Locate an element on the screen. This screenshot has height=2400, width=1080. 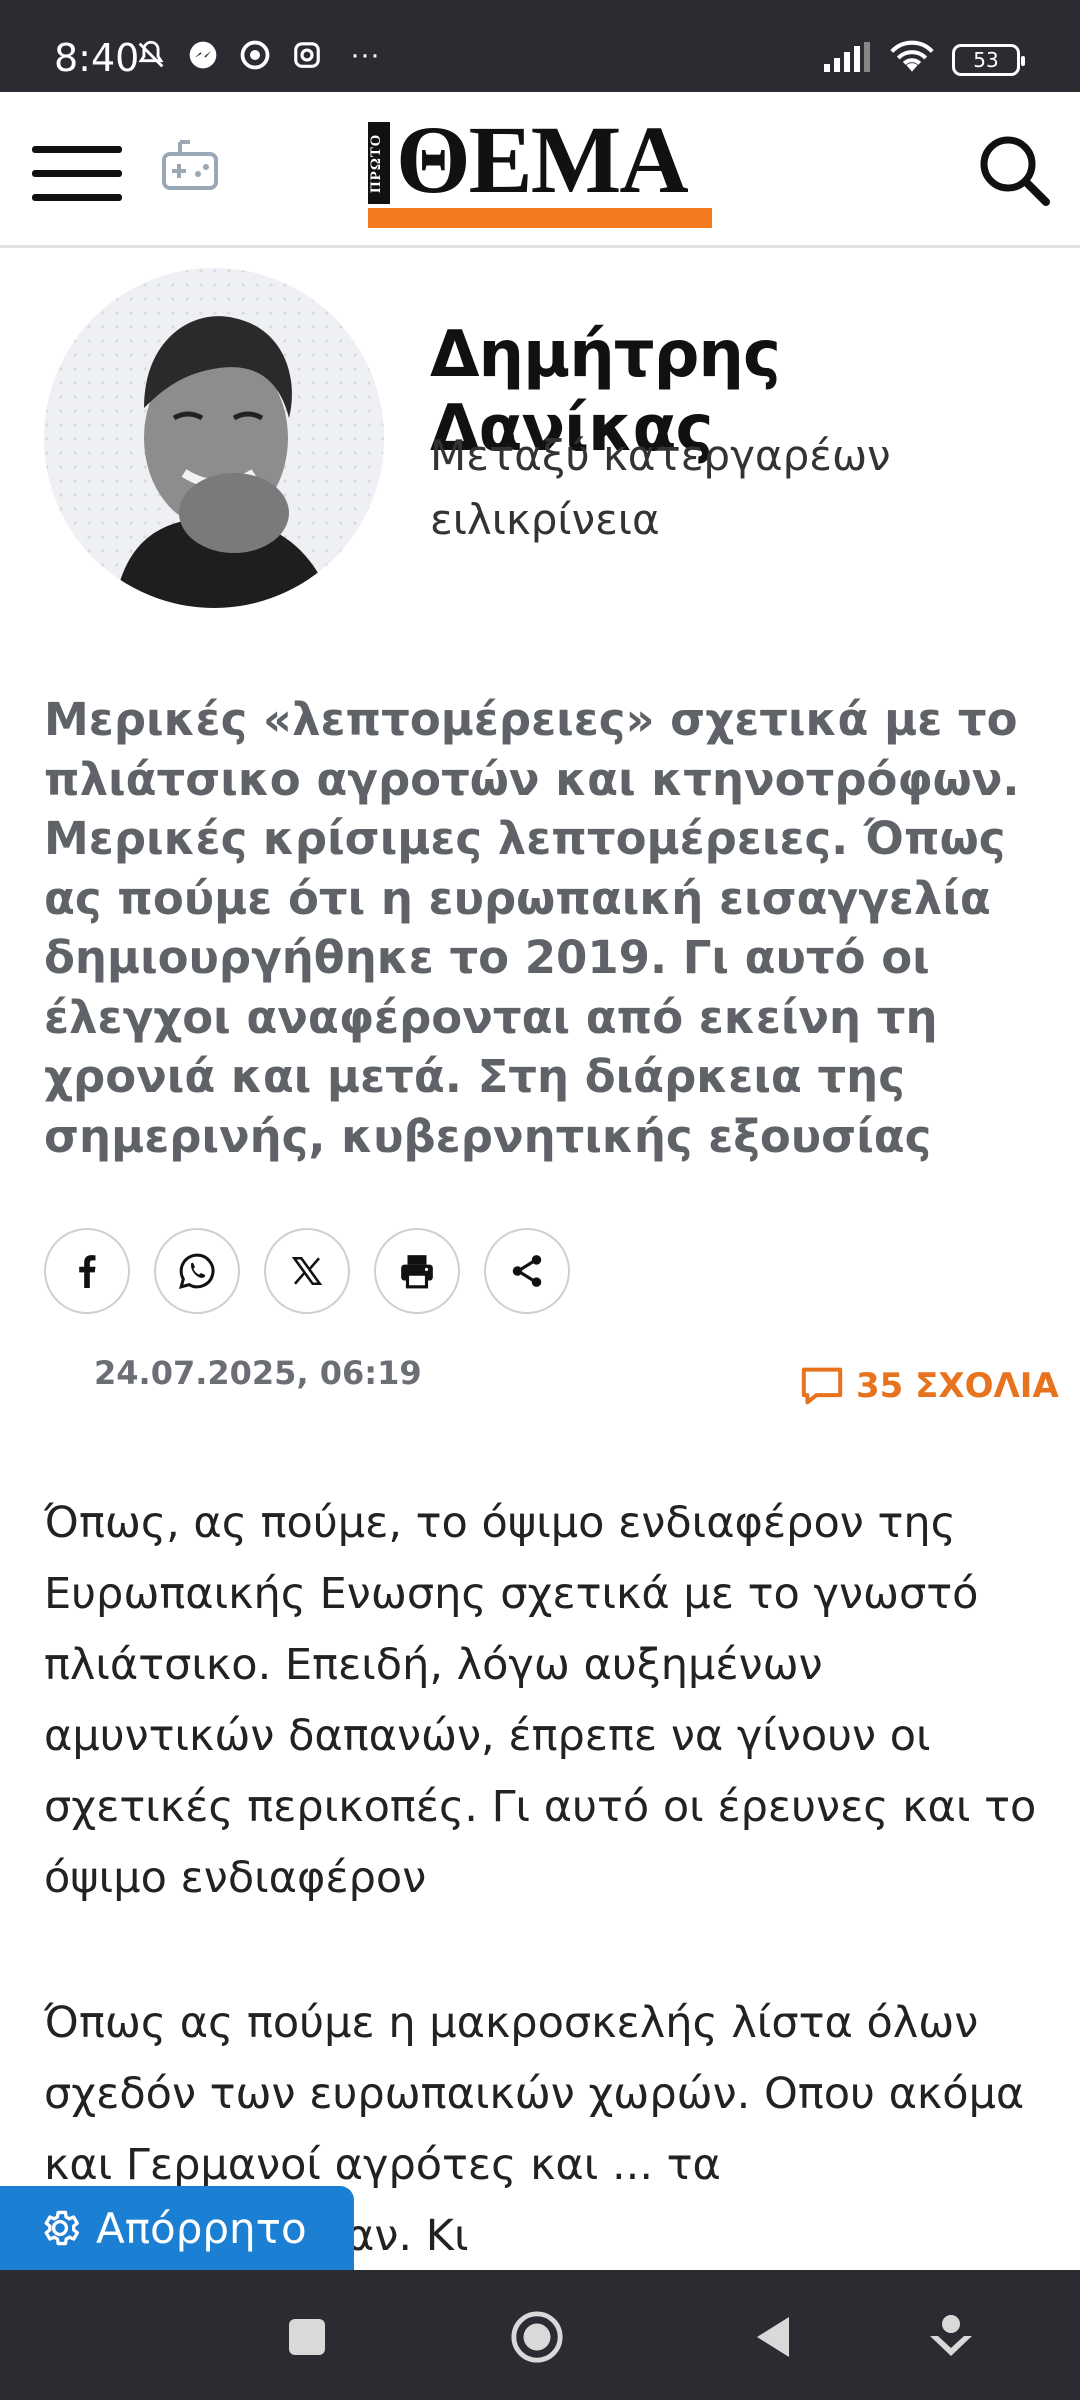
back-triangle-icon is located at coordinates (773, 2337).